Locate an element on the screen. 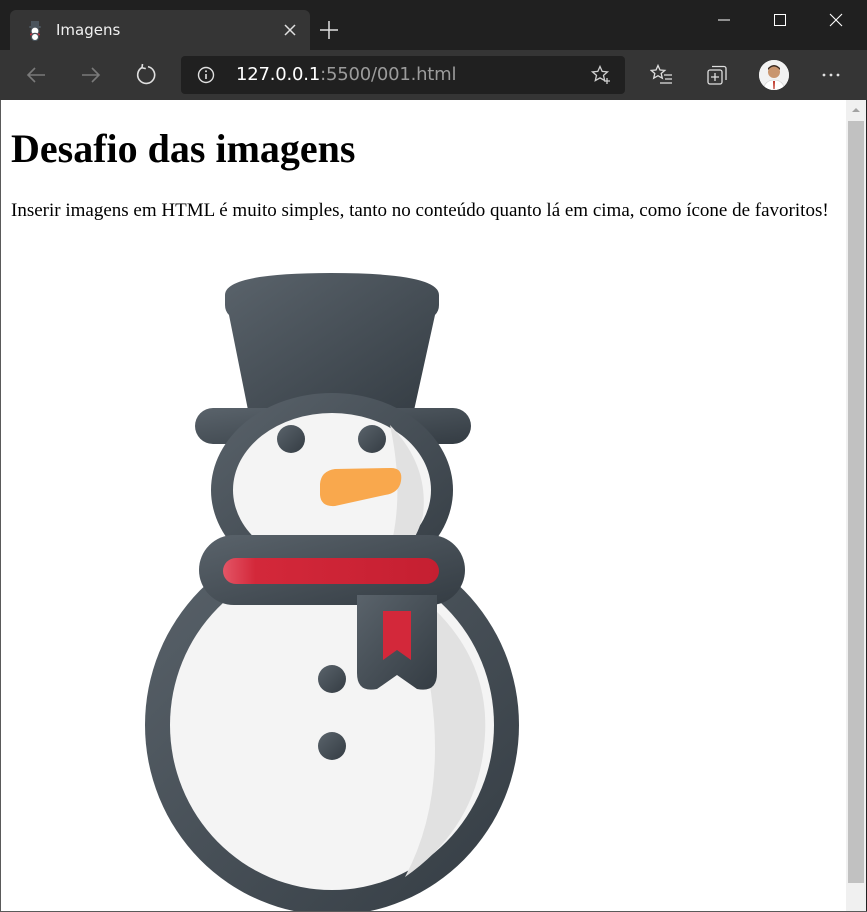 The image size is (867, 912). url-text: 127.0.0.1:5500/001.html is located at coordinates (346, 74).